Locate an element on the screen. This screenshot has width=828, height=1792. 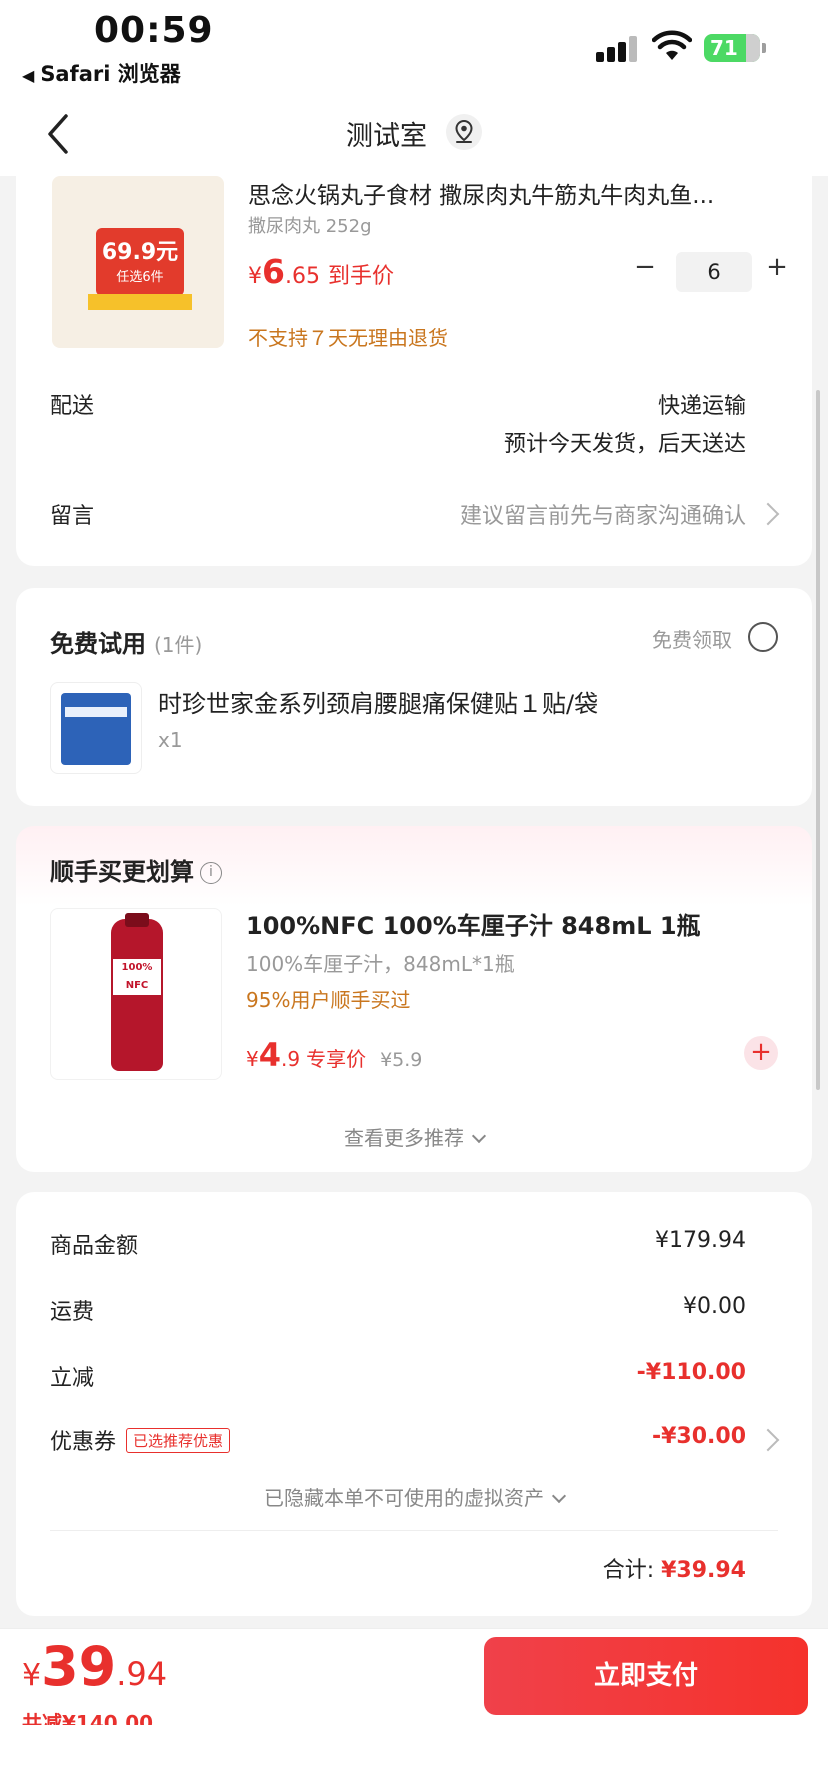
discount-label: 立减 is located at coordinates (72, 1378).